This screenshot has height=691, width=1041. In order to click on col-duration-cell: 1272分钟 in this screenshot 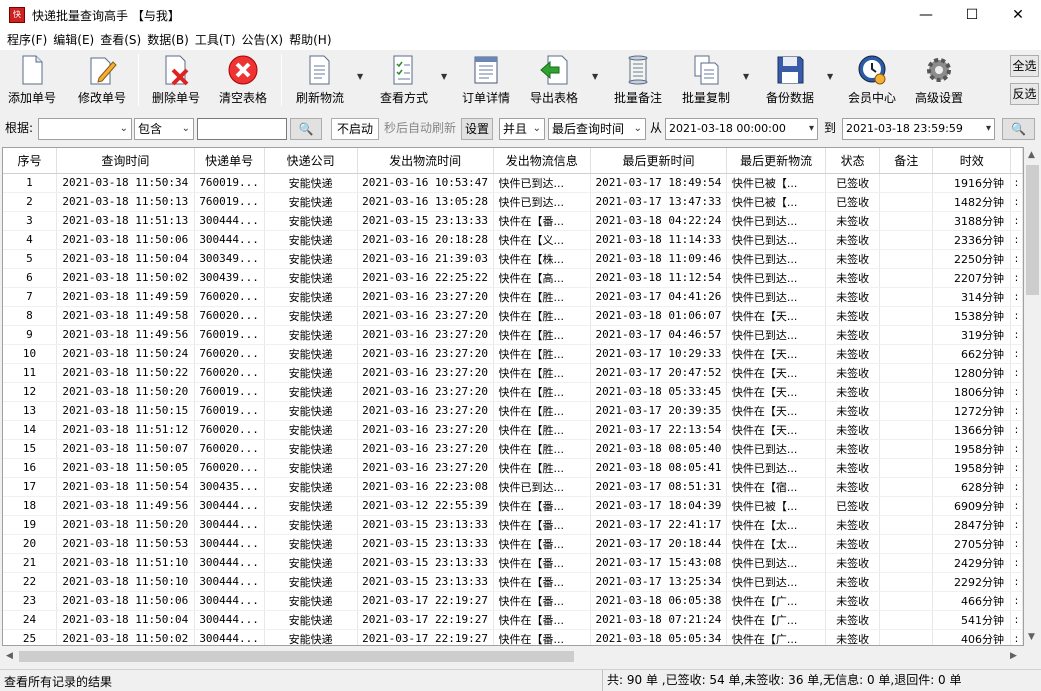, I will do `click(972, 411)`.